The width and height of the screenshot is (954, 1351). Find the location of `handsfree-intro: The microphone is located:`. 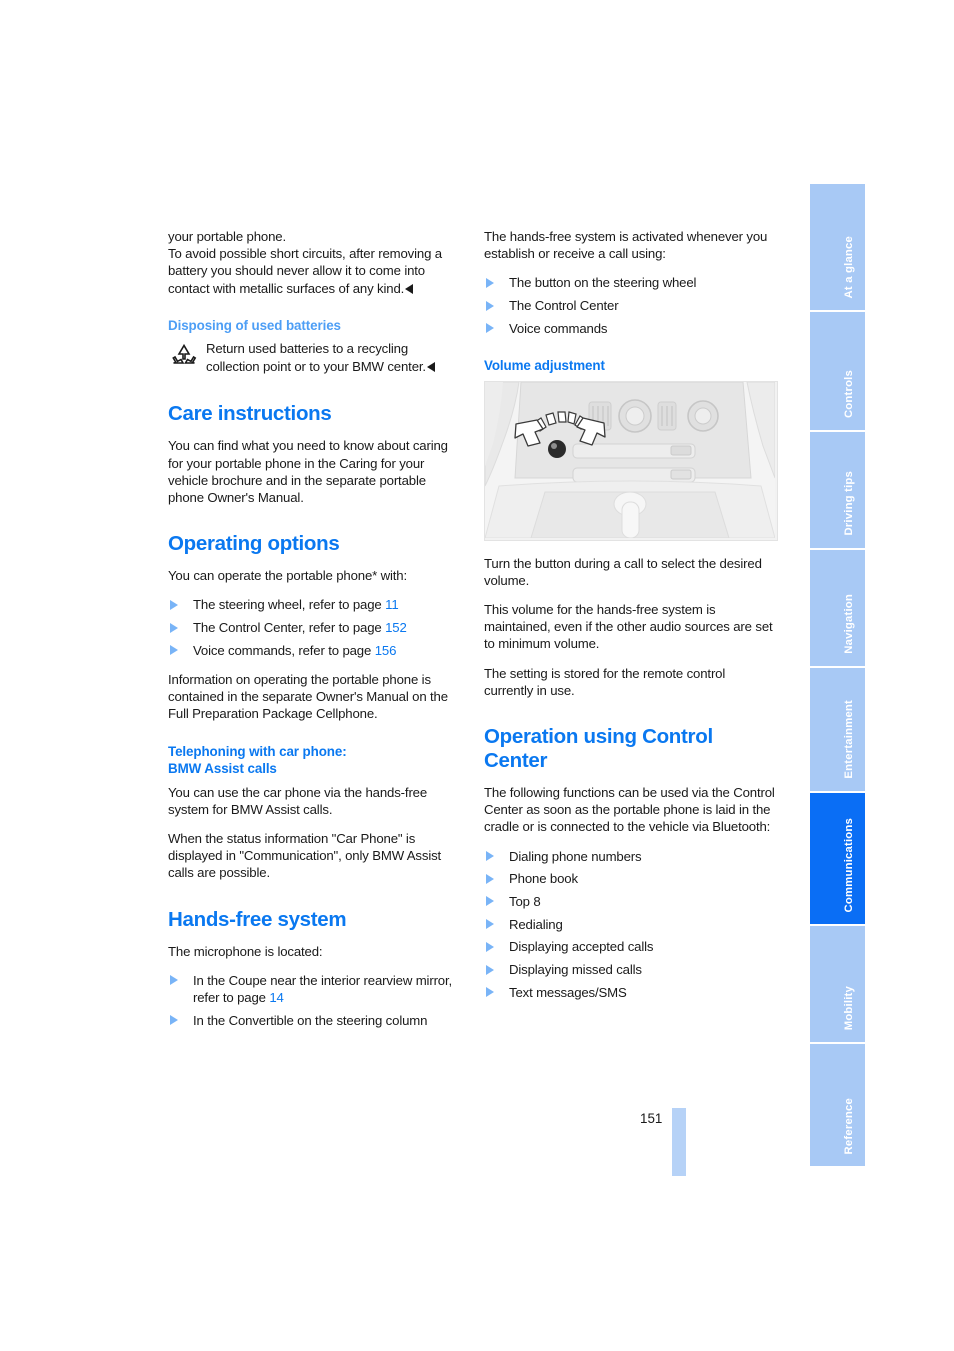

handsfree-intro: The microphone is located: is located at coordinates (245, 951).